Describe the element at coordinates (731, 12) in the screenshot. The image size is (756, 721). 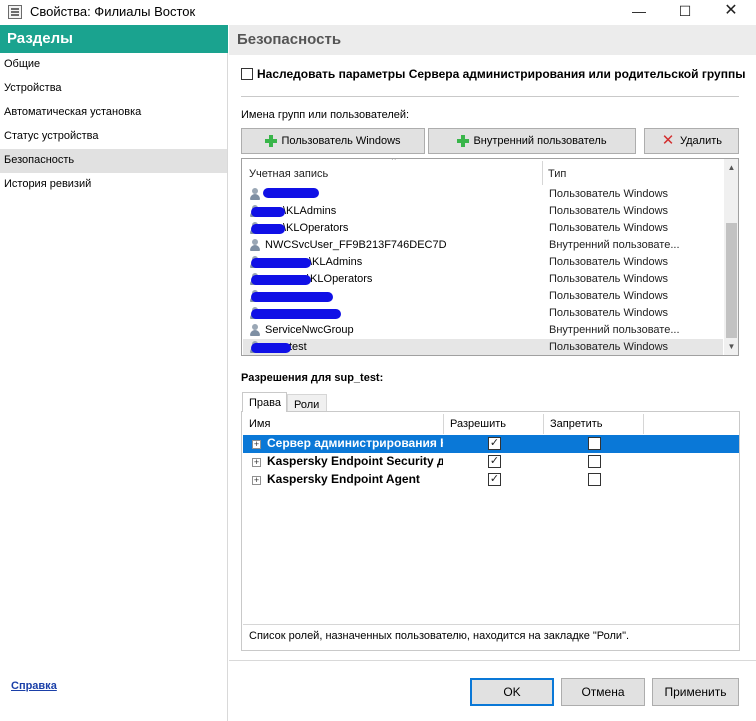
I see `close-button: ✕` at that location.